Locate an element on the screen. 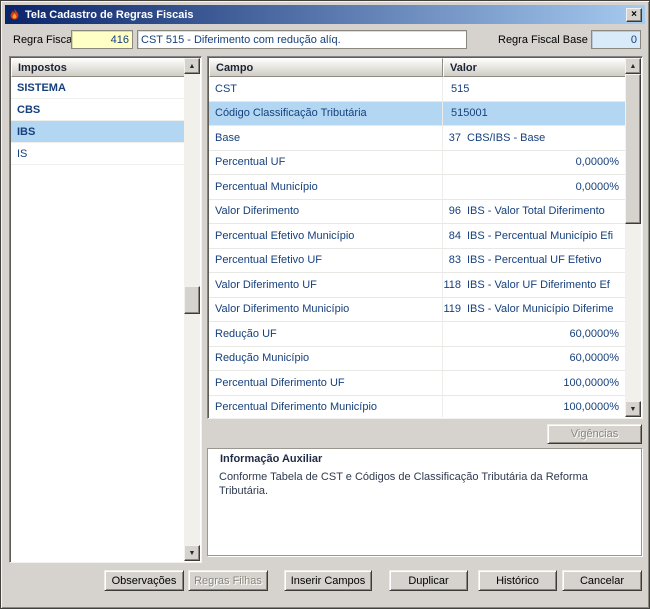  valor-cell: 119 IBS - Valor Município Diferime is located at coordinates (535, 310).